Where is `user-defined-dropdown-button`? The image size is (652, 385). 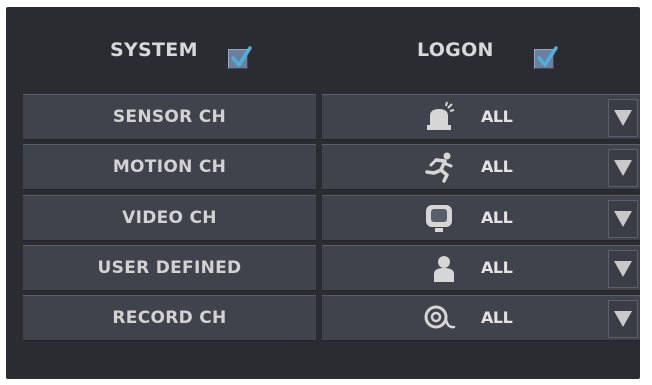
user-defined-dropdown-button is located at coordinates (623, 269).